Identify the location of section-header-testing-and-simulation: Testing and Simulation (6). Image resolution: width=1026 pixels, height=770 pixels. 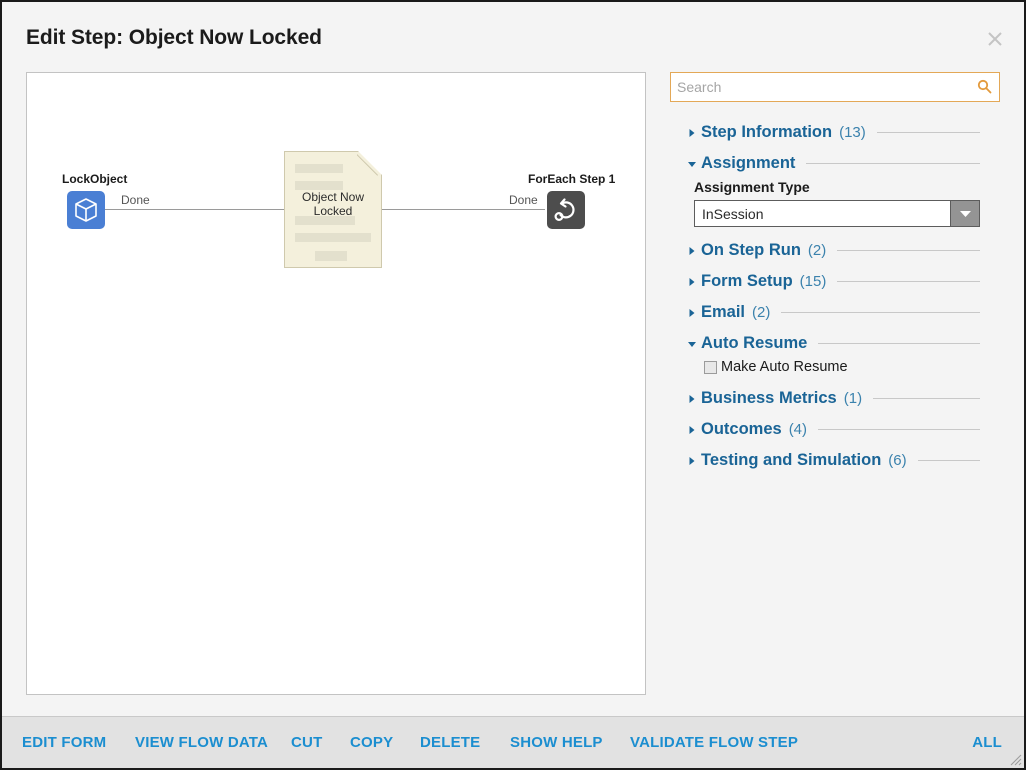
(836, 460).